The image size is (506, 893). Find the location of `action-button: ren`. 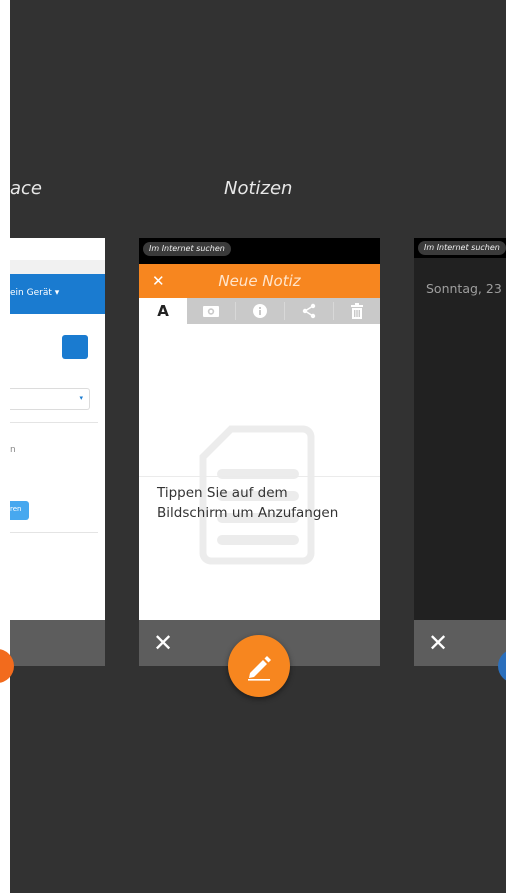

action-button: ren is located at coordinates (19, 510).